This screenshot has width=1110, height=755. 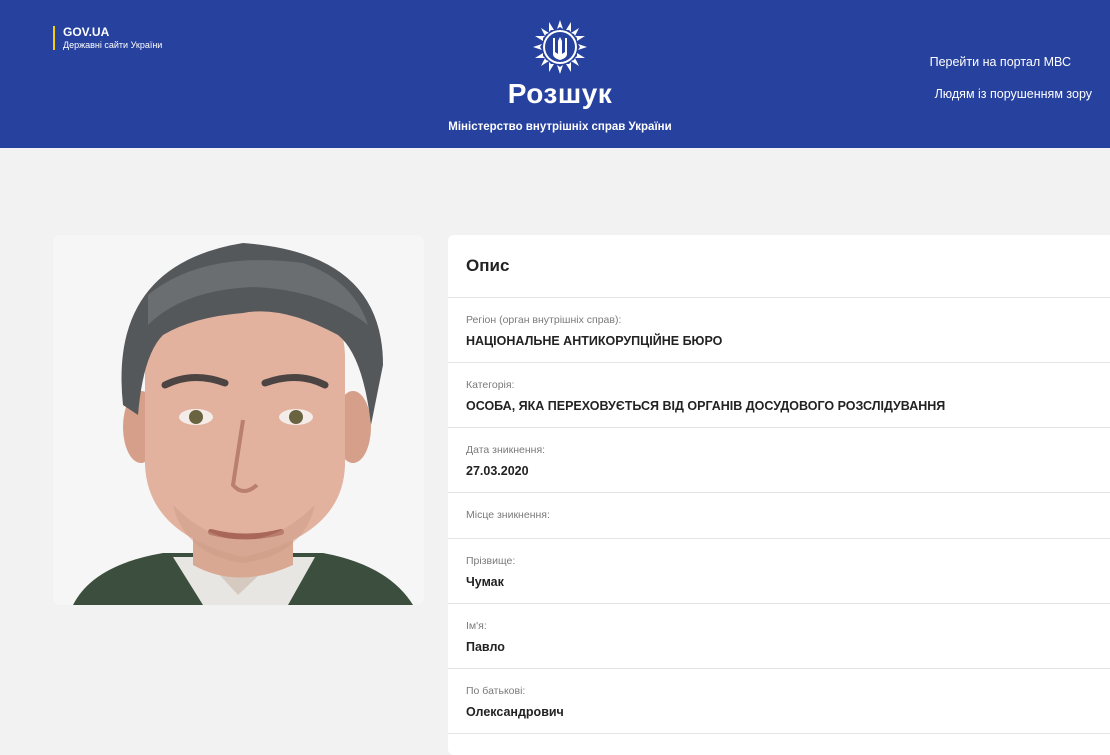 What do you see at coordinates (1000, 62) in the screenshot?
I see `portal-link: Перейти на портал МВС` at bounding box center [1000, 62].